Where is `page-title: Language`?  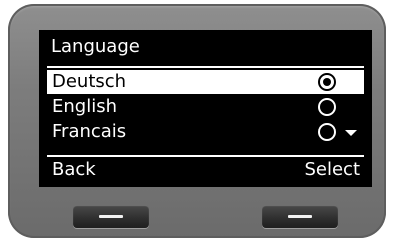
page-title: Language is located at coordinates (95, 46).